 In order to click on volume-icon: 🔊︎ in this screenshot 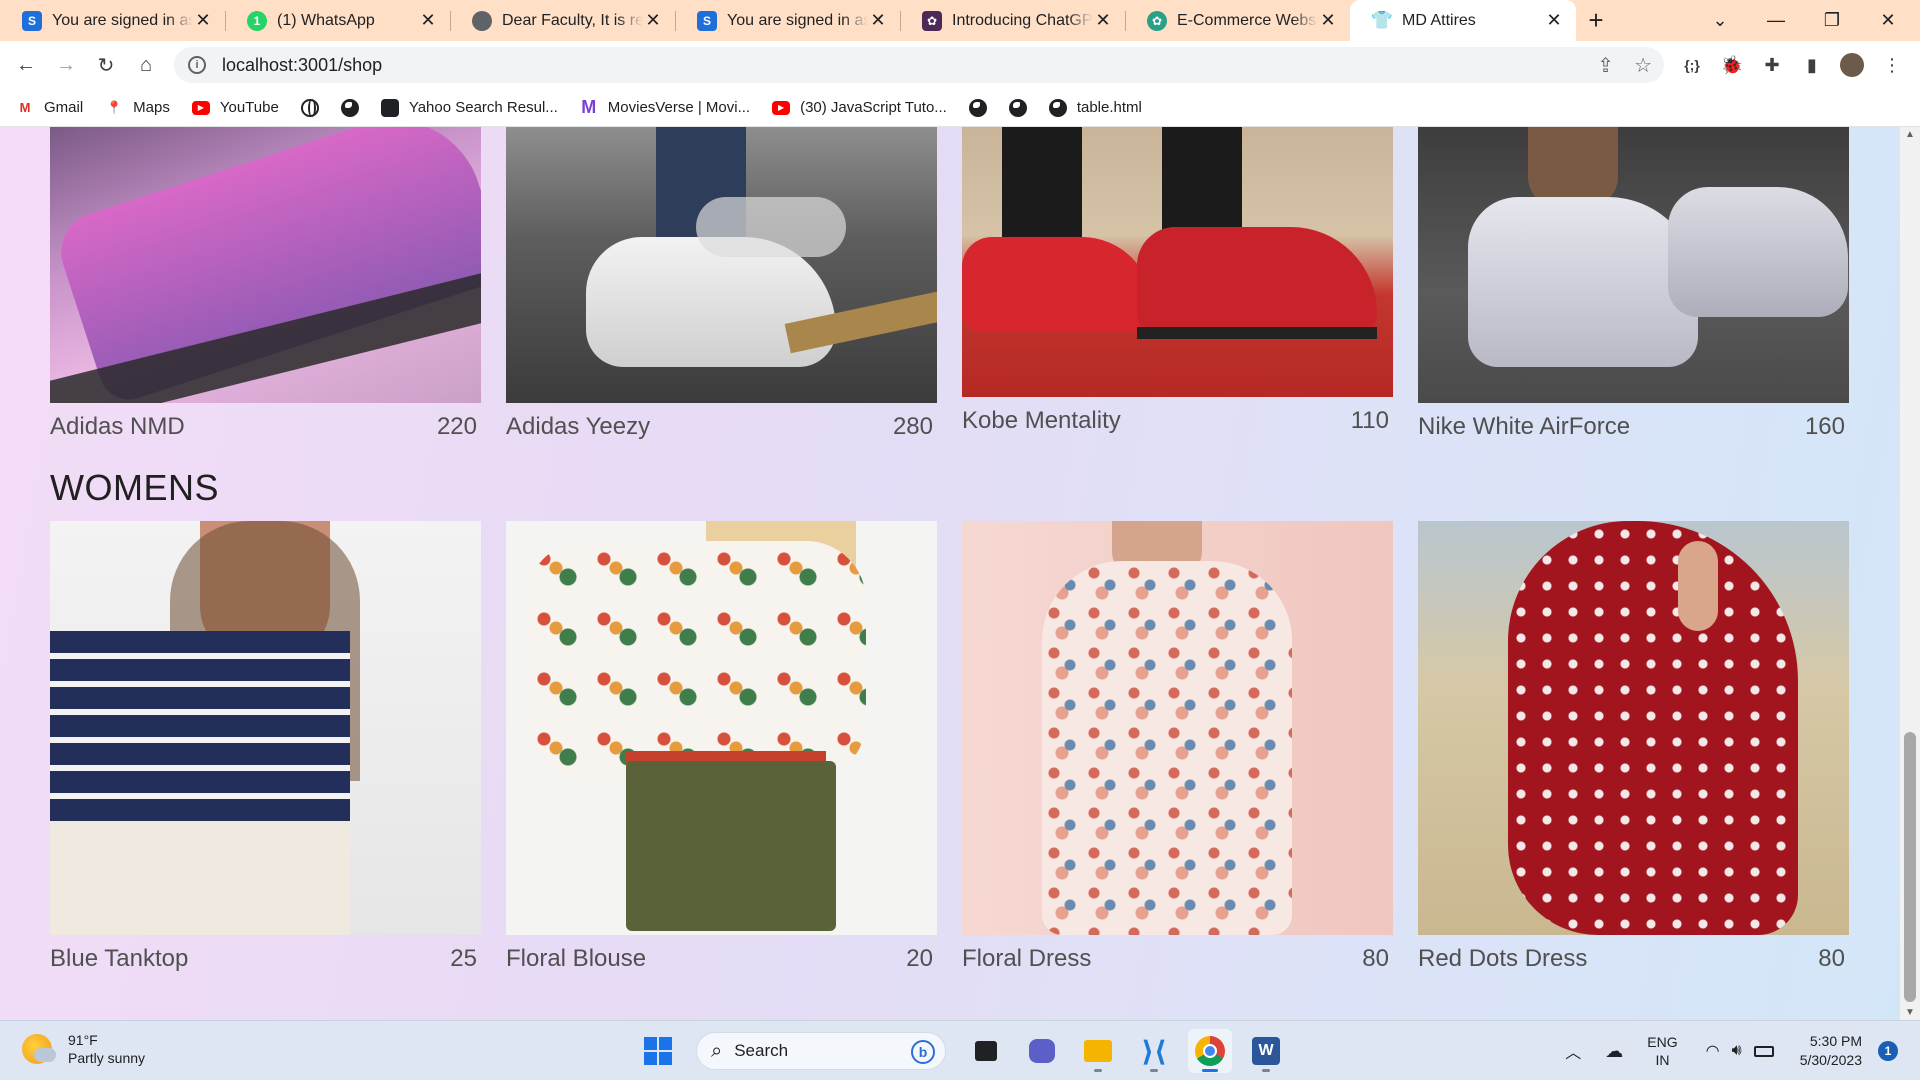, I will do `click(1737, 1051)`.